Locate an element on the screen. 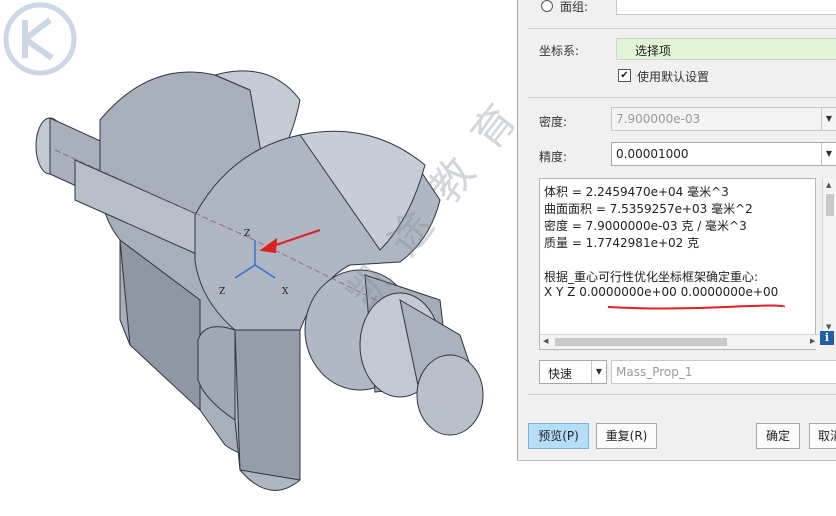  mode-value: 快速 is located at coordinates (560, 374).